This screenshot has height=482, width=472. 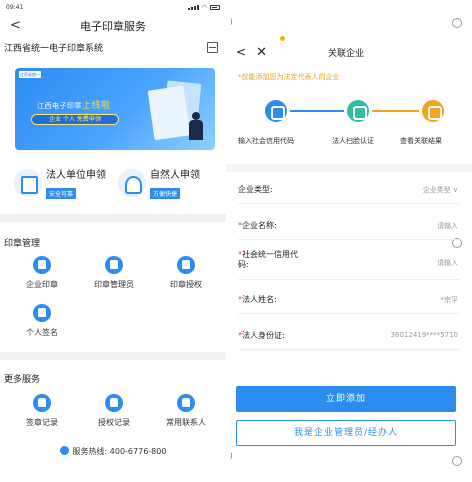 I want to click on grid-auth-records: 授权记录, so click(x=114, y=411).